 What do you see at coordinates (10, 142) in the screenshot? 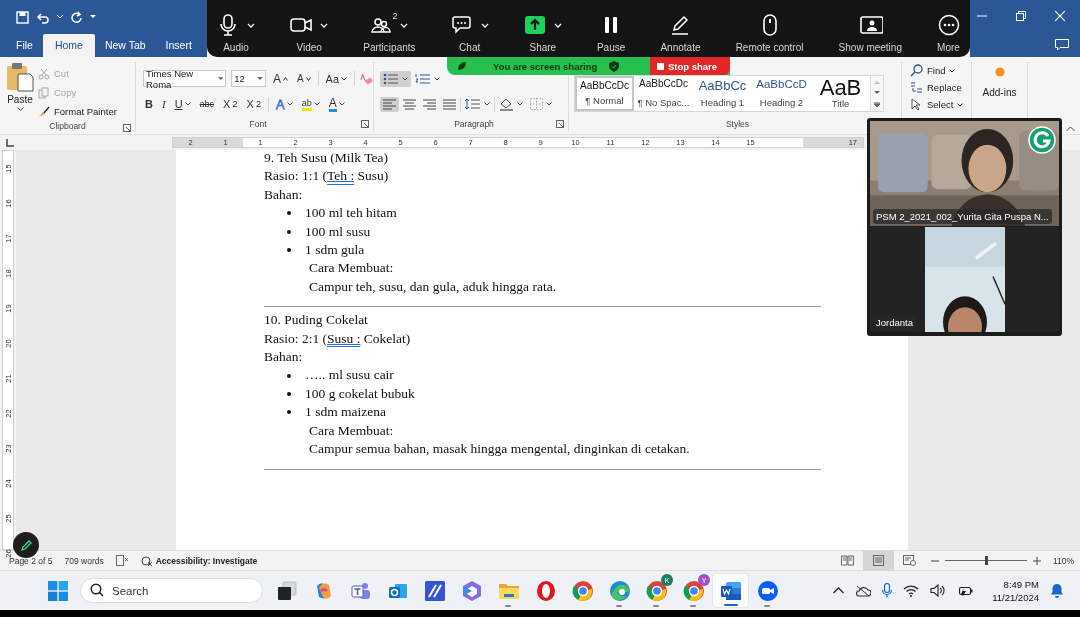
I see `tab-stop-icon` at bounding box center [10, 142].